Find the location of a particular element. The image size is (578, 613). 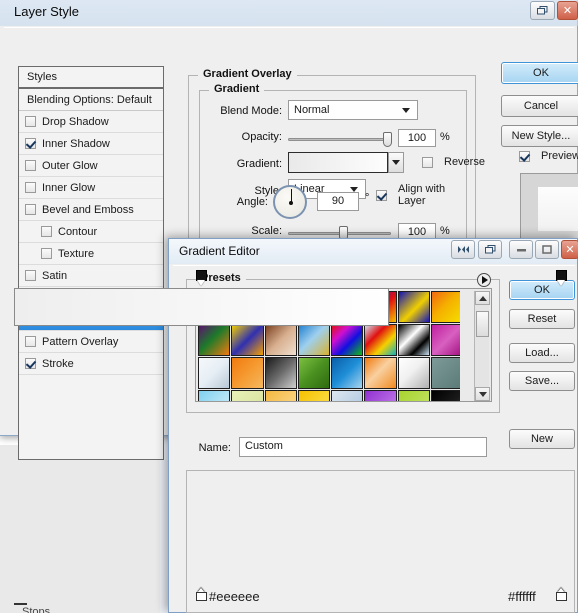

collapse-icon is located at coordinates (463, 249).